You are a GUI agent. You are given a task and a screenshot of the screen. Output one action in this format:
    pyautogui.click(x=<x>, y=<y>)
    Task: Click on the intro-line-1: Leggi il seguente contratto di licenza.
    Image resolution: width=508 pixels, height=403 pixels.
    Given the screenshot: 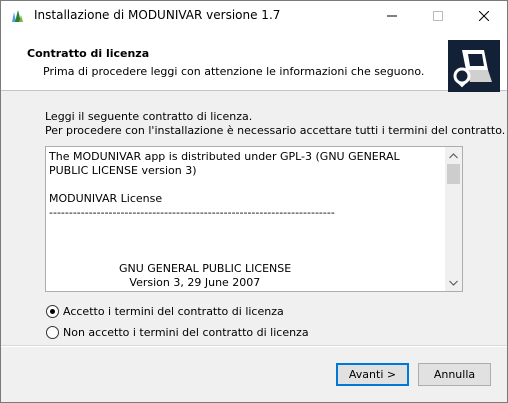 What is the action you would take?
    pyautogui.click(x=149, y=116)
    